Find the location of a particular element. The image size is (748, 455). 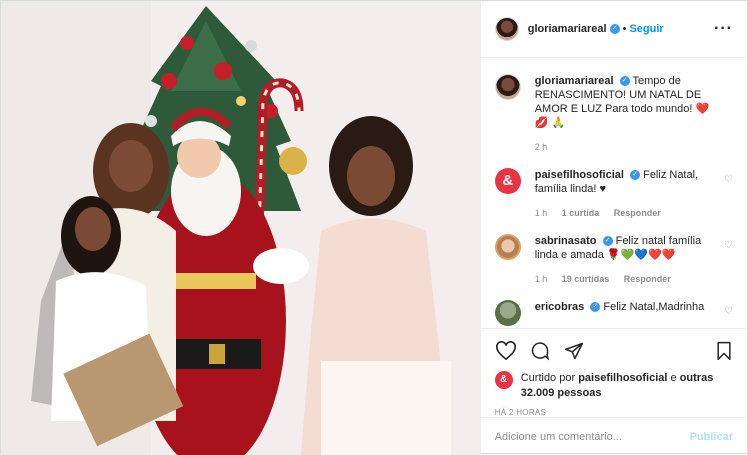

comment-likes: 1 curtida is located at coordinates (581, 213).